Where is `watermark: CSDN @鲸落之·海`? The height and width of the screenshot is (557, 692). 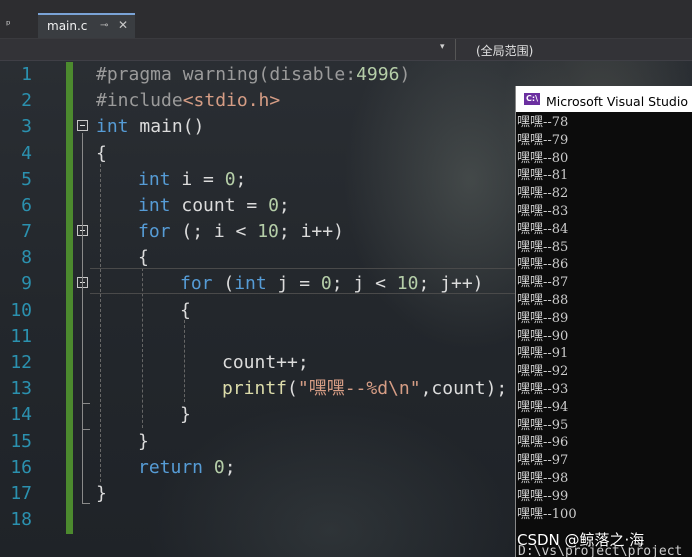 watermark: CSDN @鲸落之·海 is located at coordinates (581, 540).